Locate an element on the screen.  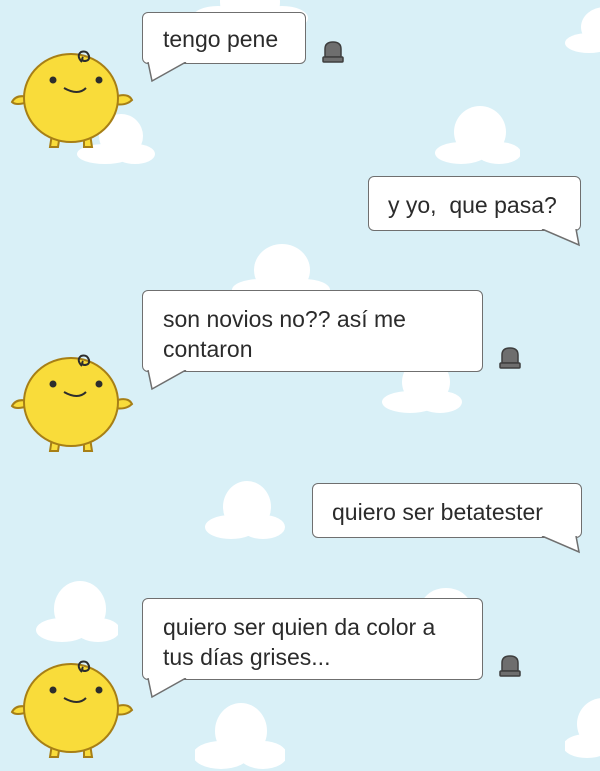
message-text: son novios no?? así me contaron is located at coordinates (284, 334).